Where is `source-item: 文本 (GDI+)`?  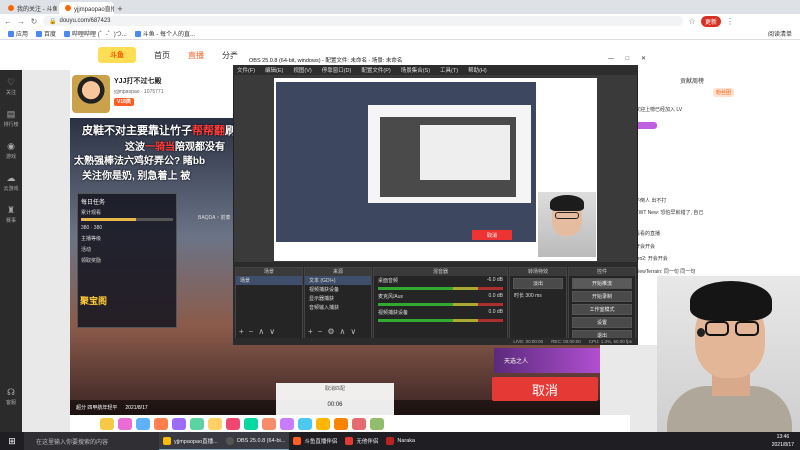 source-item: 文本 (GDI+) is located at coordinates (338, 280).